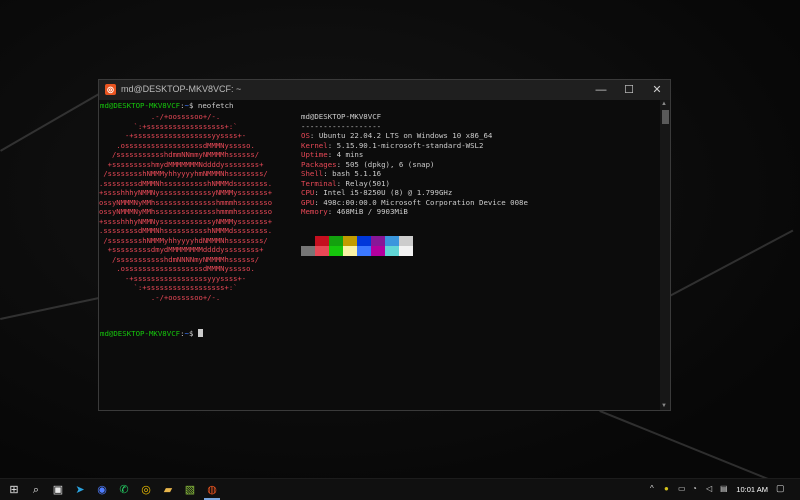  What do you see at coordinates (346, 183) in the screenshot?
I see `info-line-terminal: Terminal: Relay(501)` at bounding box center [346, 183].